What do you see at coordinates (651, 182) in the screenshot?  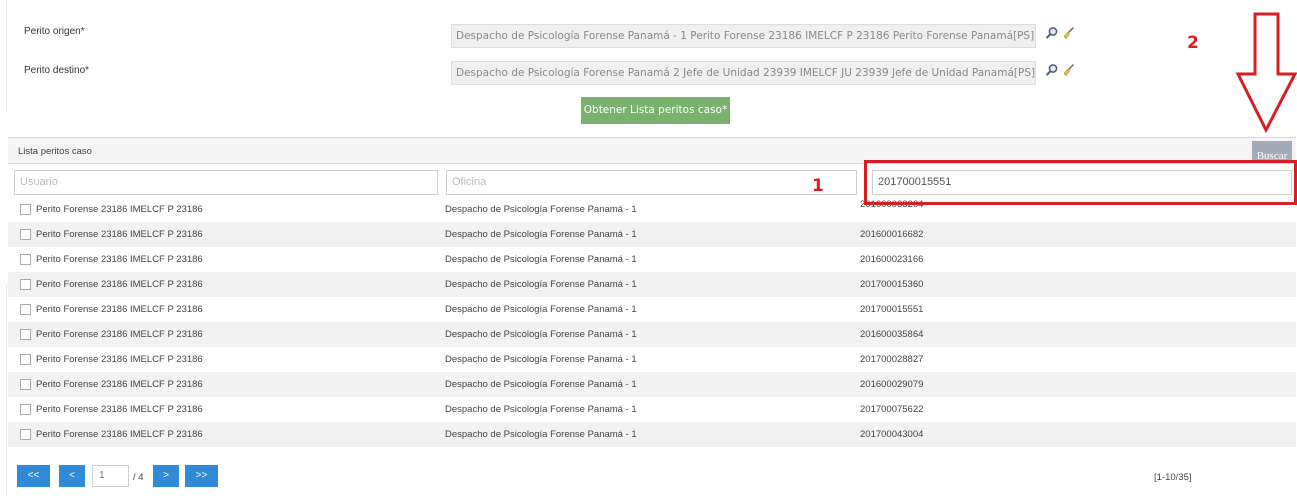 I see `office-filter-input: Oficina` at bounding box center [651, 182].